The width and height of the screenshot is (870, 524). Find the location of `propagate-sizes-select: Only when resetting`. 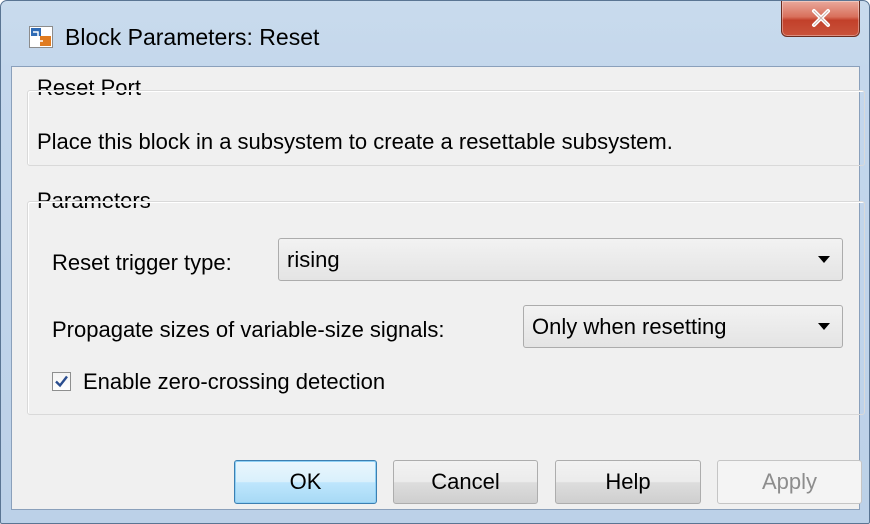

propagate-sizes-select: Only when resetting is located at coordinates (683, 326).